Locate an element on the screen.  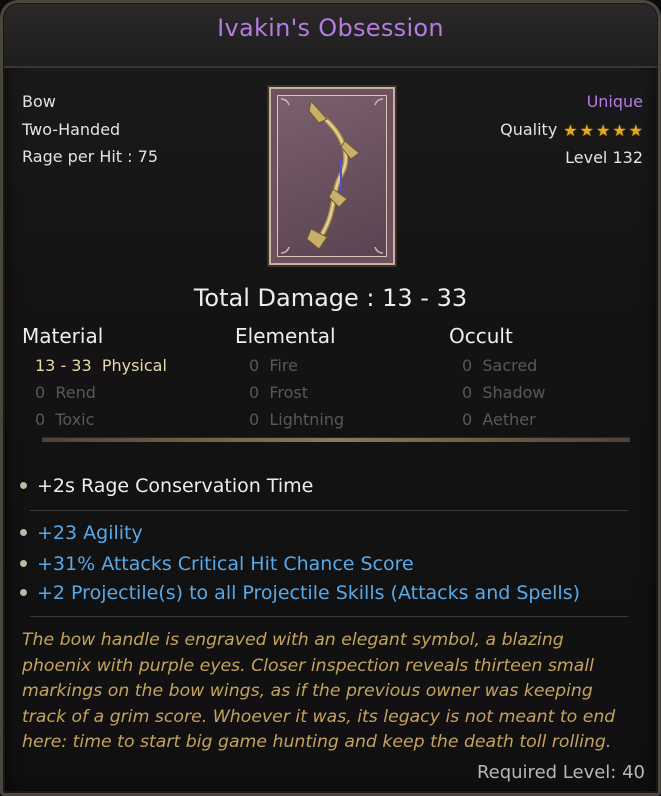
quality-row: Quality ★ ★ ★ ★ ★ is located at coordinates (571, 130).